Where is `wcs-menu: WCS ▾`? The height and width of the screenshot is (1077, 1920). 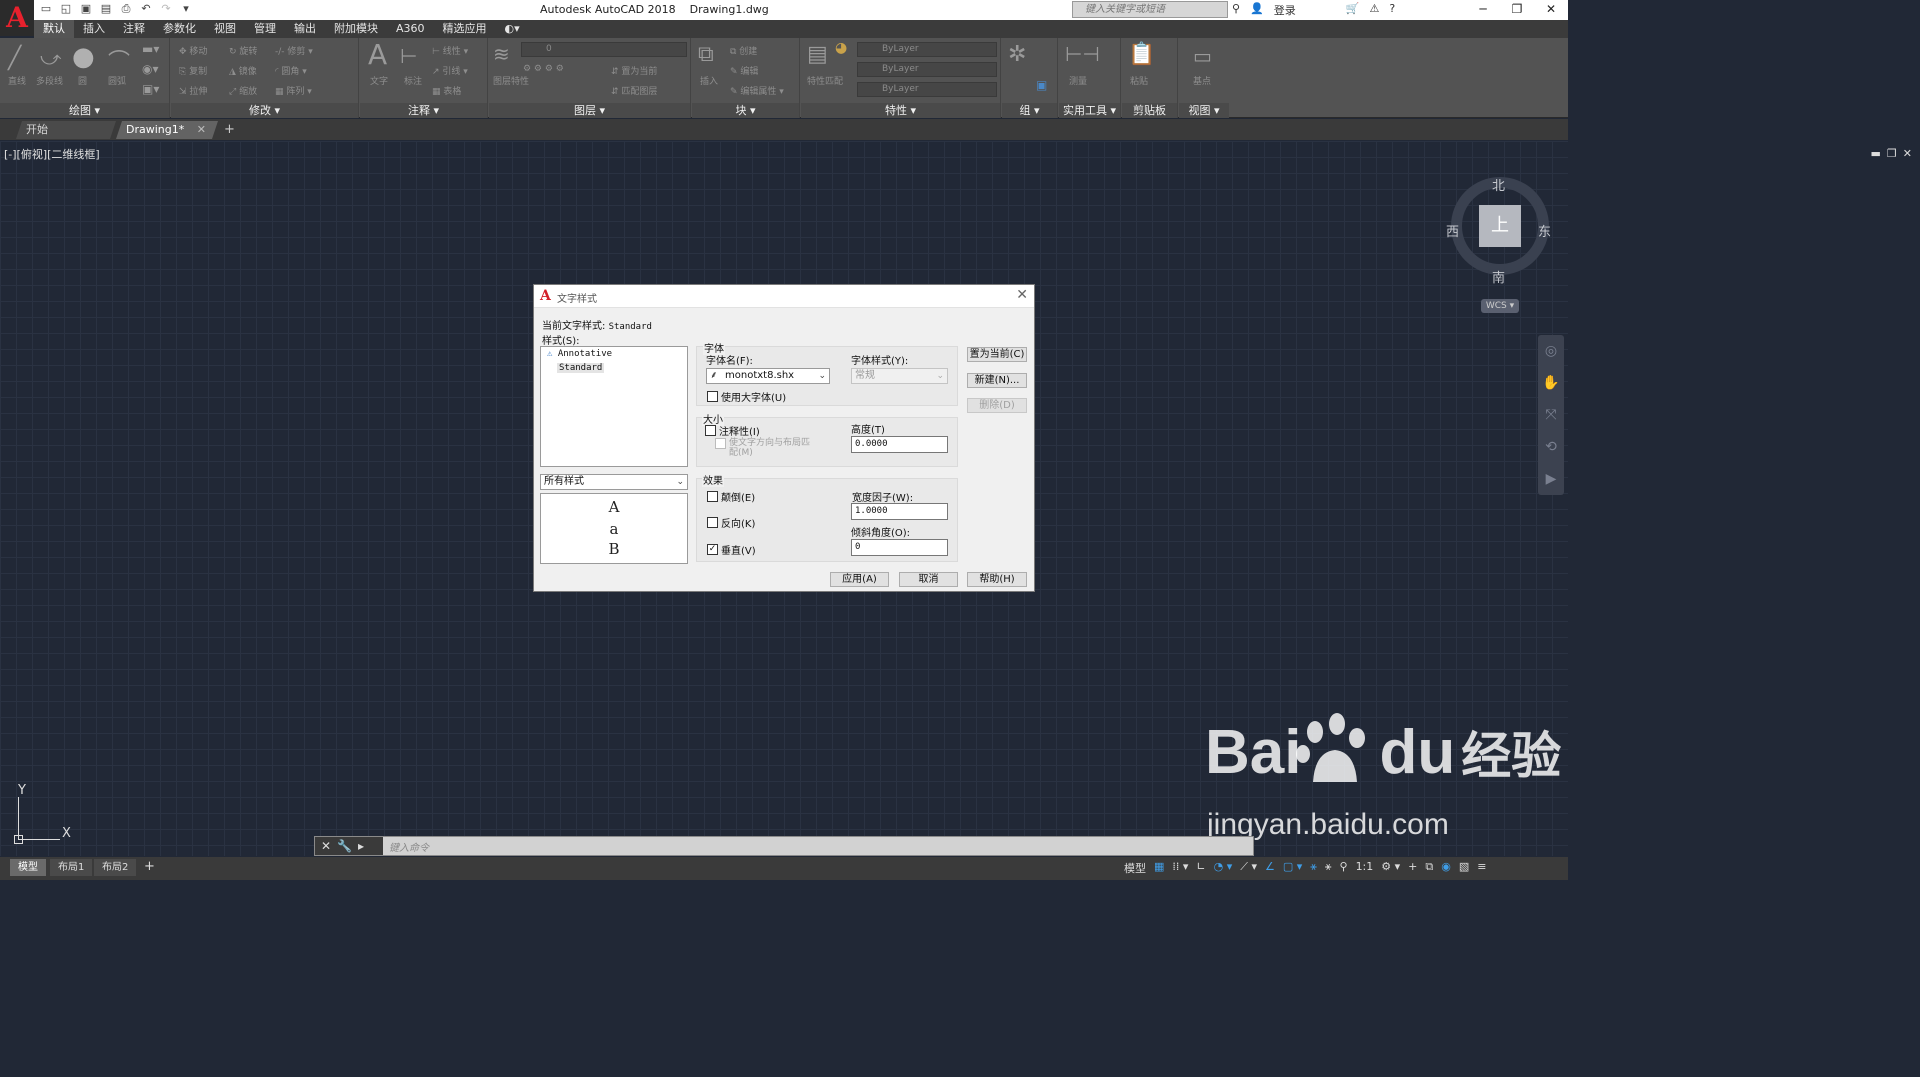
wcs-menu: WCS ▾ is located at coordinates (1500, 306).